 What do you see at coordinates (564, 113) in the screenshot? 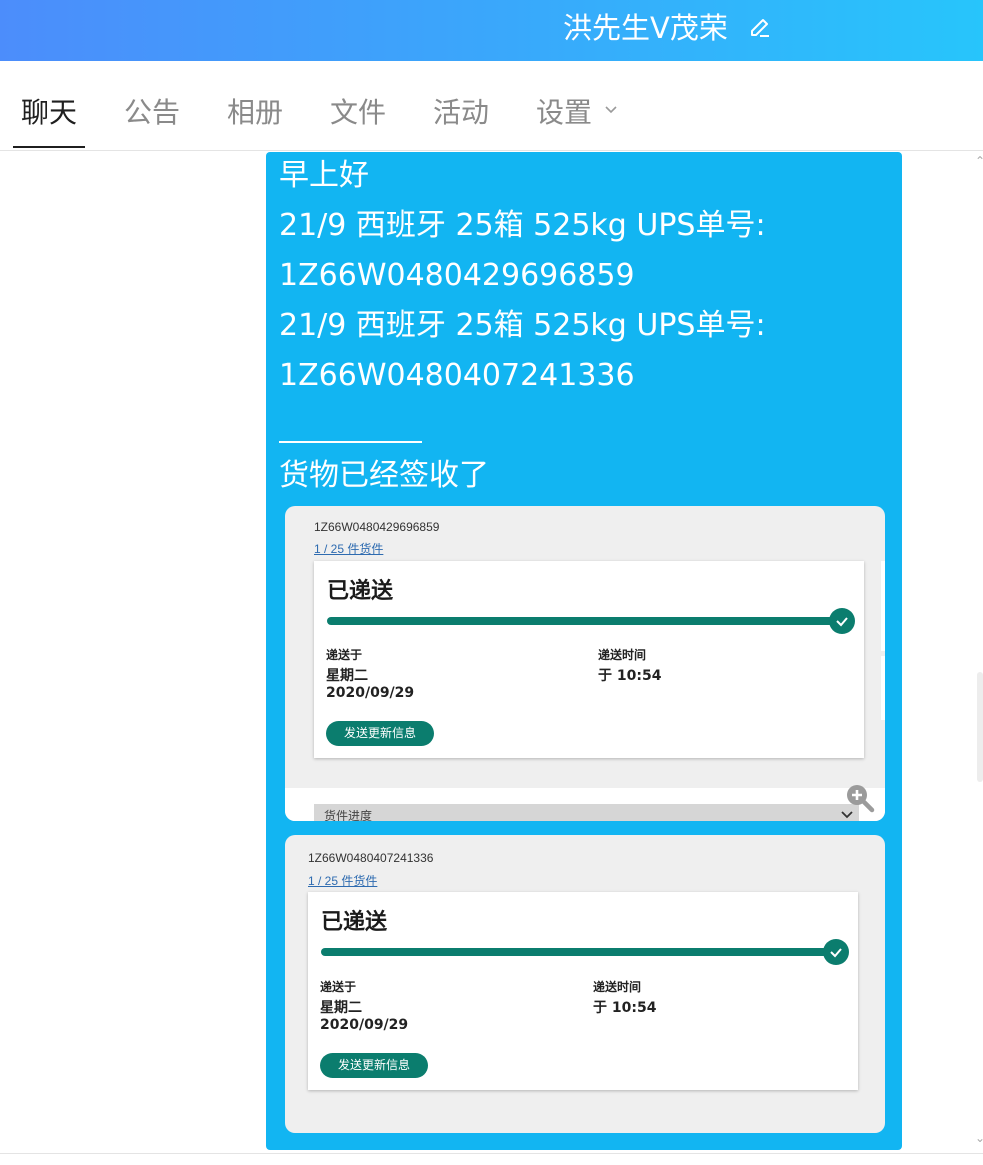
I see `tab-settings: 设置` at bounding box center [564, 113].